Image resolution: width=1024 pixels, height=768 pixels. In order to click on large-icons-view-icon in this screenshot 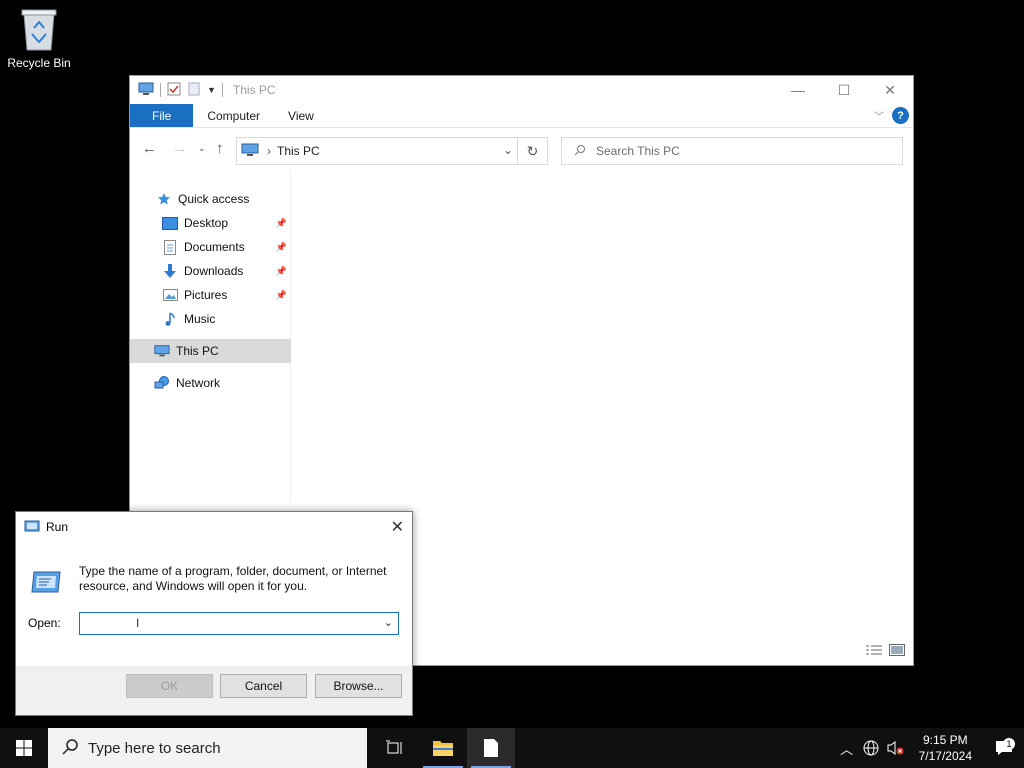, I will do `click(897, 651)`.